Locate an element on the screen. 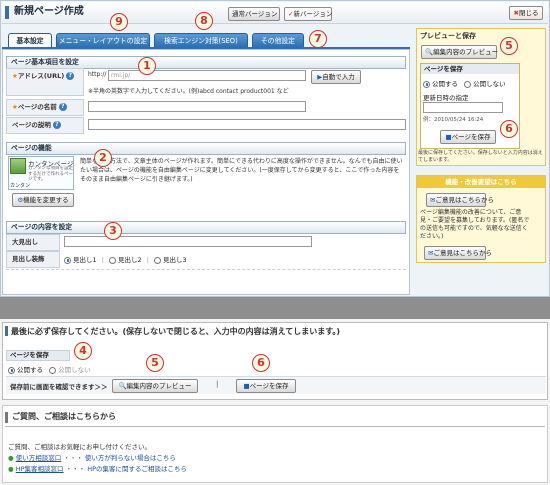 Image resolution: width=550 pixels, height=485 pixels. tab-menu-layout: メニュー・レイアウトの設定 is located at coordinates (103, 40).